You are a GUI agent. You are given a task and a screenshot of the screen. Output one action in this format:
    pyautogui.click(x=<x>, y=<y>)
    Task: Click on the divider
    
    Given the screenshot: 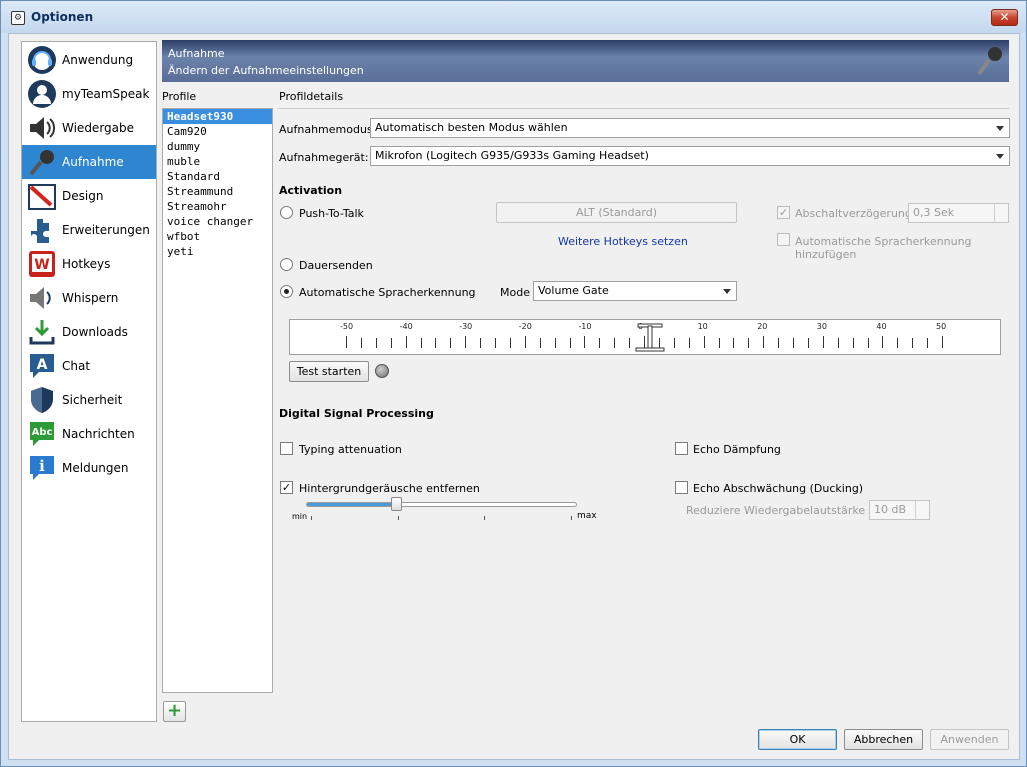 What is the action you would take?
    pyautogui.click(x=643, y=108)
    